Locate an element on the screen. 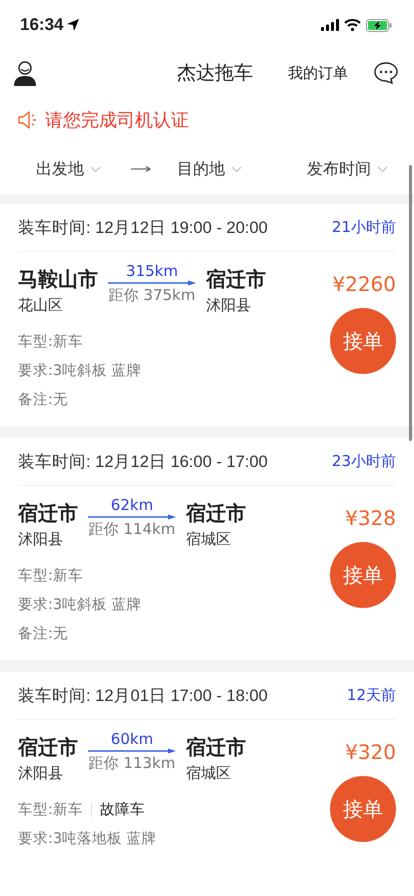  load-time: 装车时间: 12月01日 17:00 - 18:00 is located at coordinates (143, 696).